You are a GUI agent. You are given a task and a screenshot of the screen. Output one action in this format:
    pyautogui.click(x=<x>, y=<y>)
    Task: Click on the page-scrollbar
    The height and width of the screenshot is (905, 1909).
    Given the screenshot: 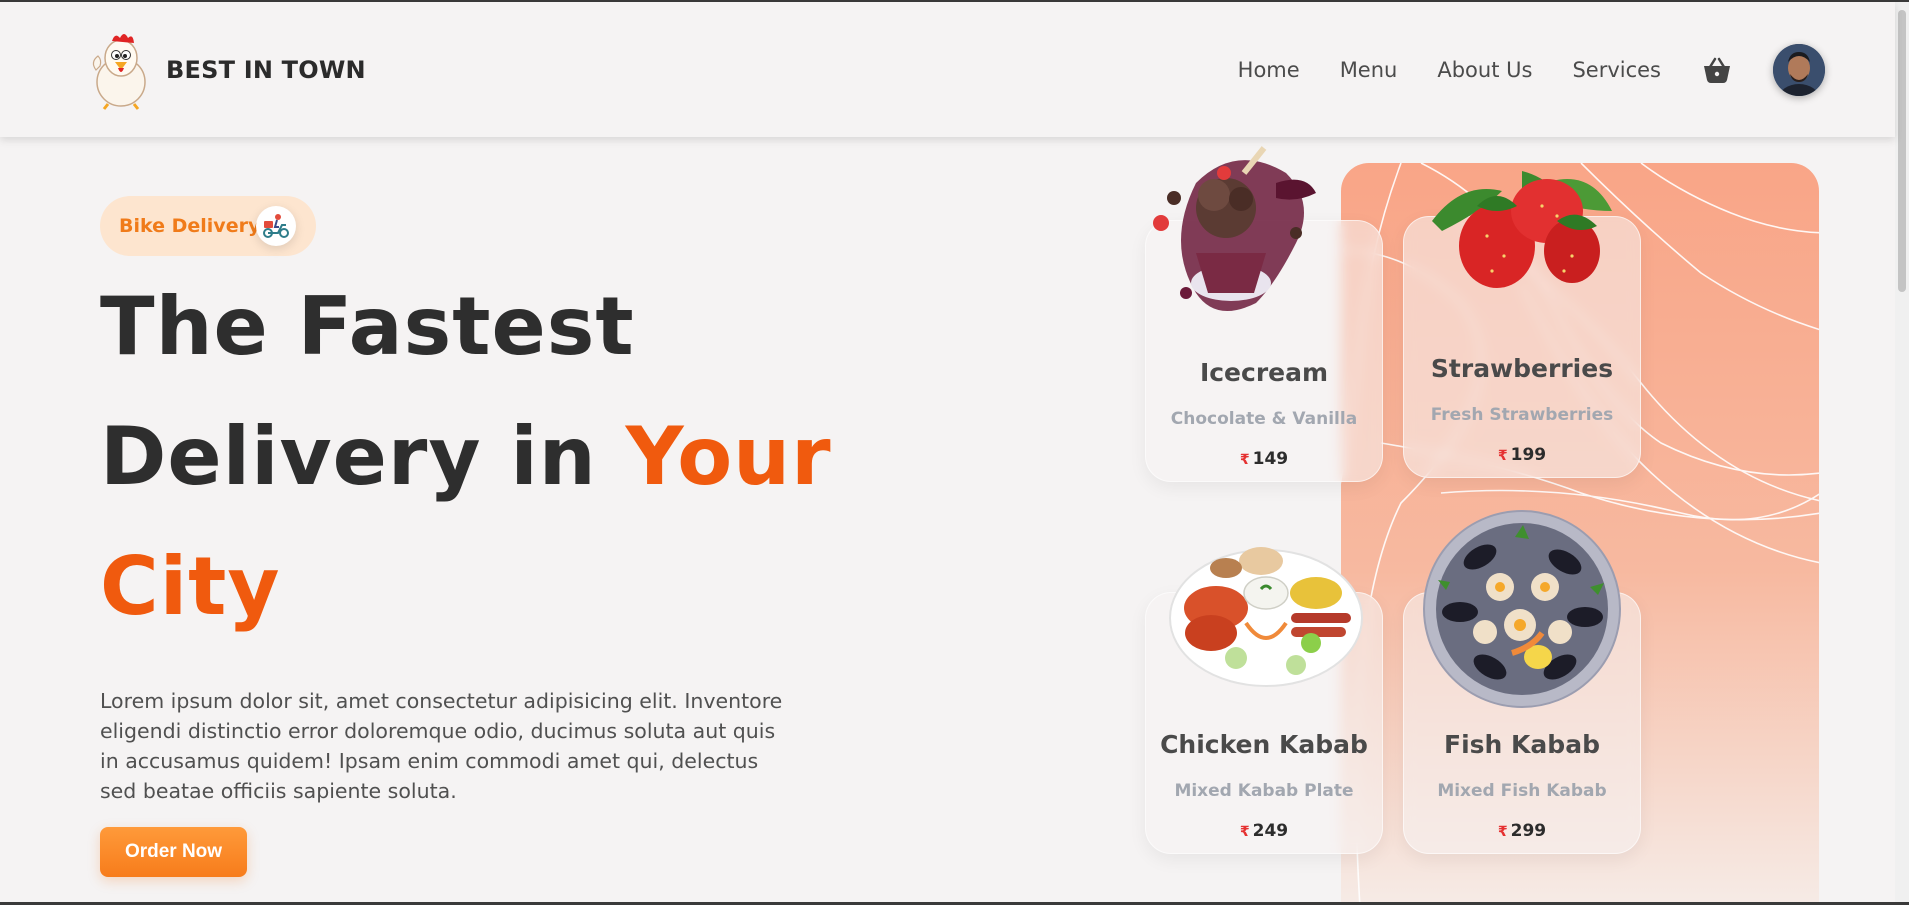 What is the action you would take?
    pyautogui.click(x=1902, y=453)
    